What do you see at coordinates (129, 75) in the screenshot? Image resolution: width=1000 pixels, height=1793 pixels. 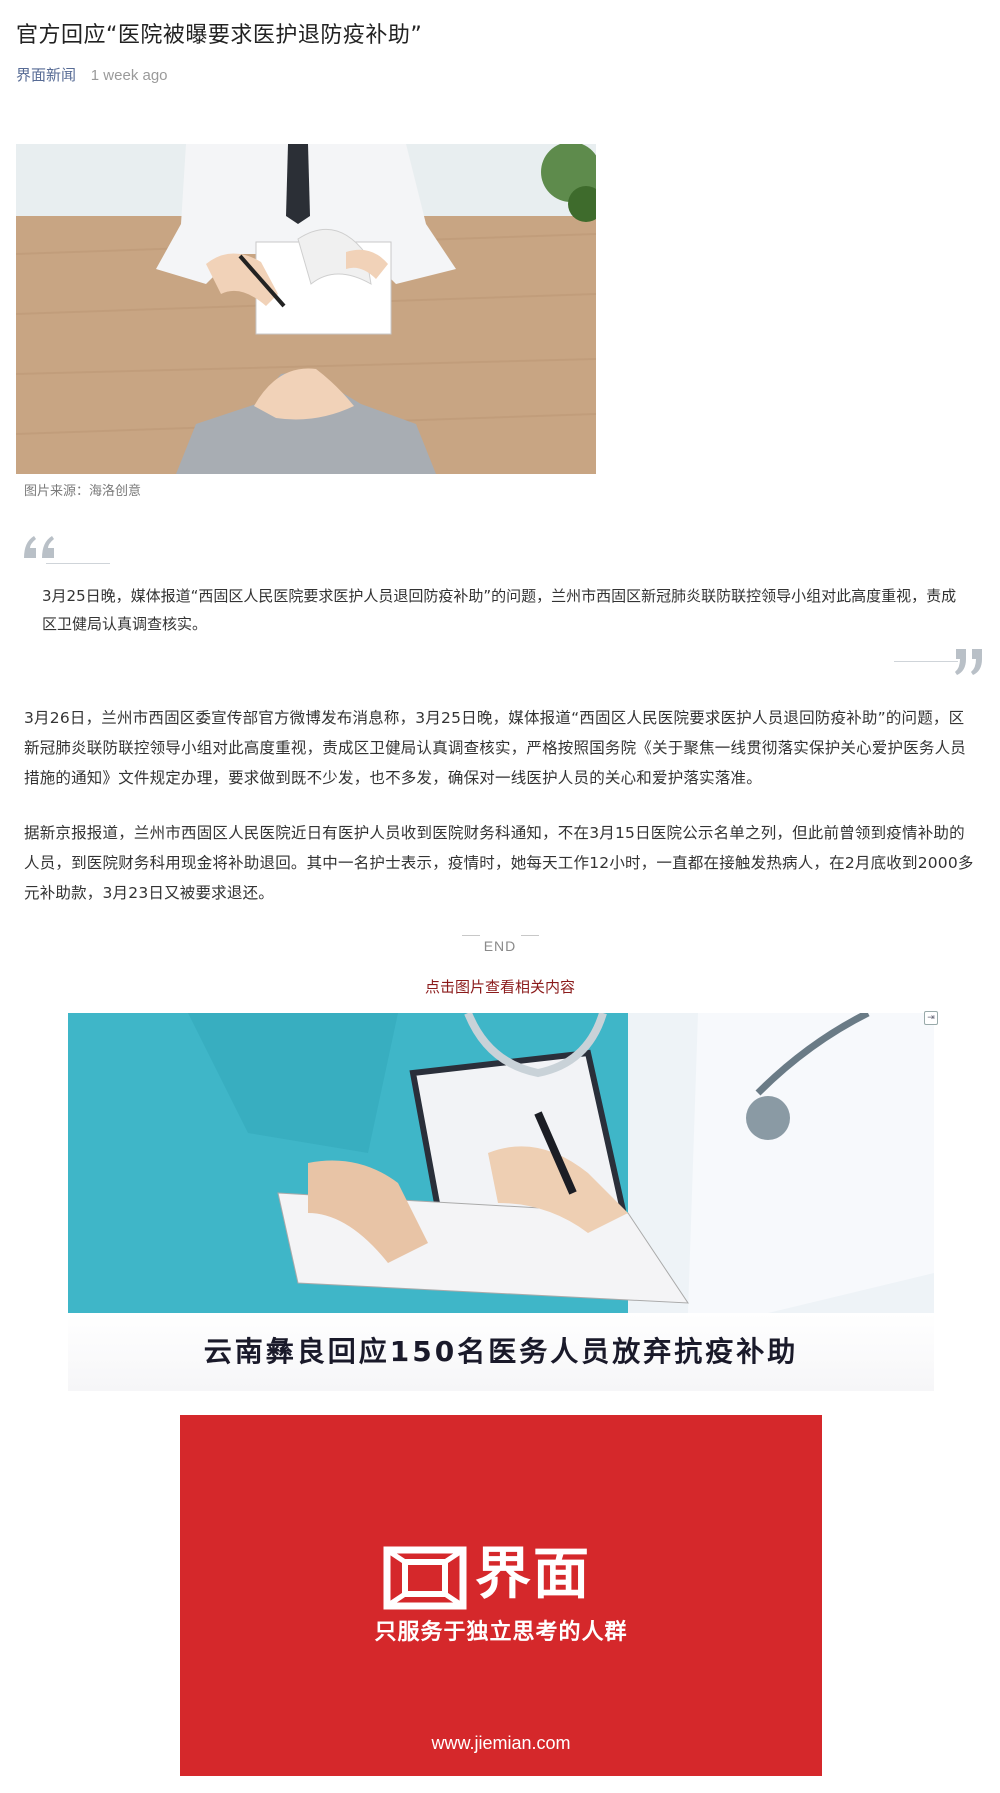 I see `article-time: 1 week ago` at bounding box center [129, 75].